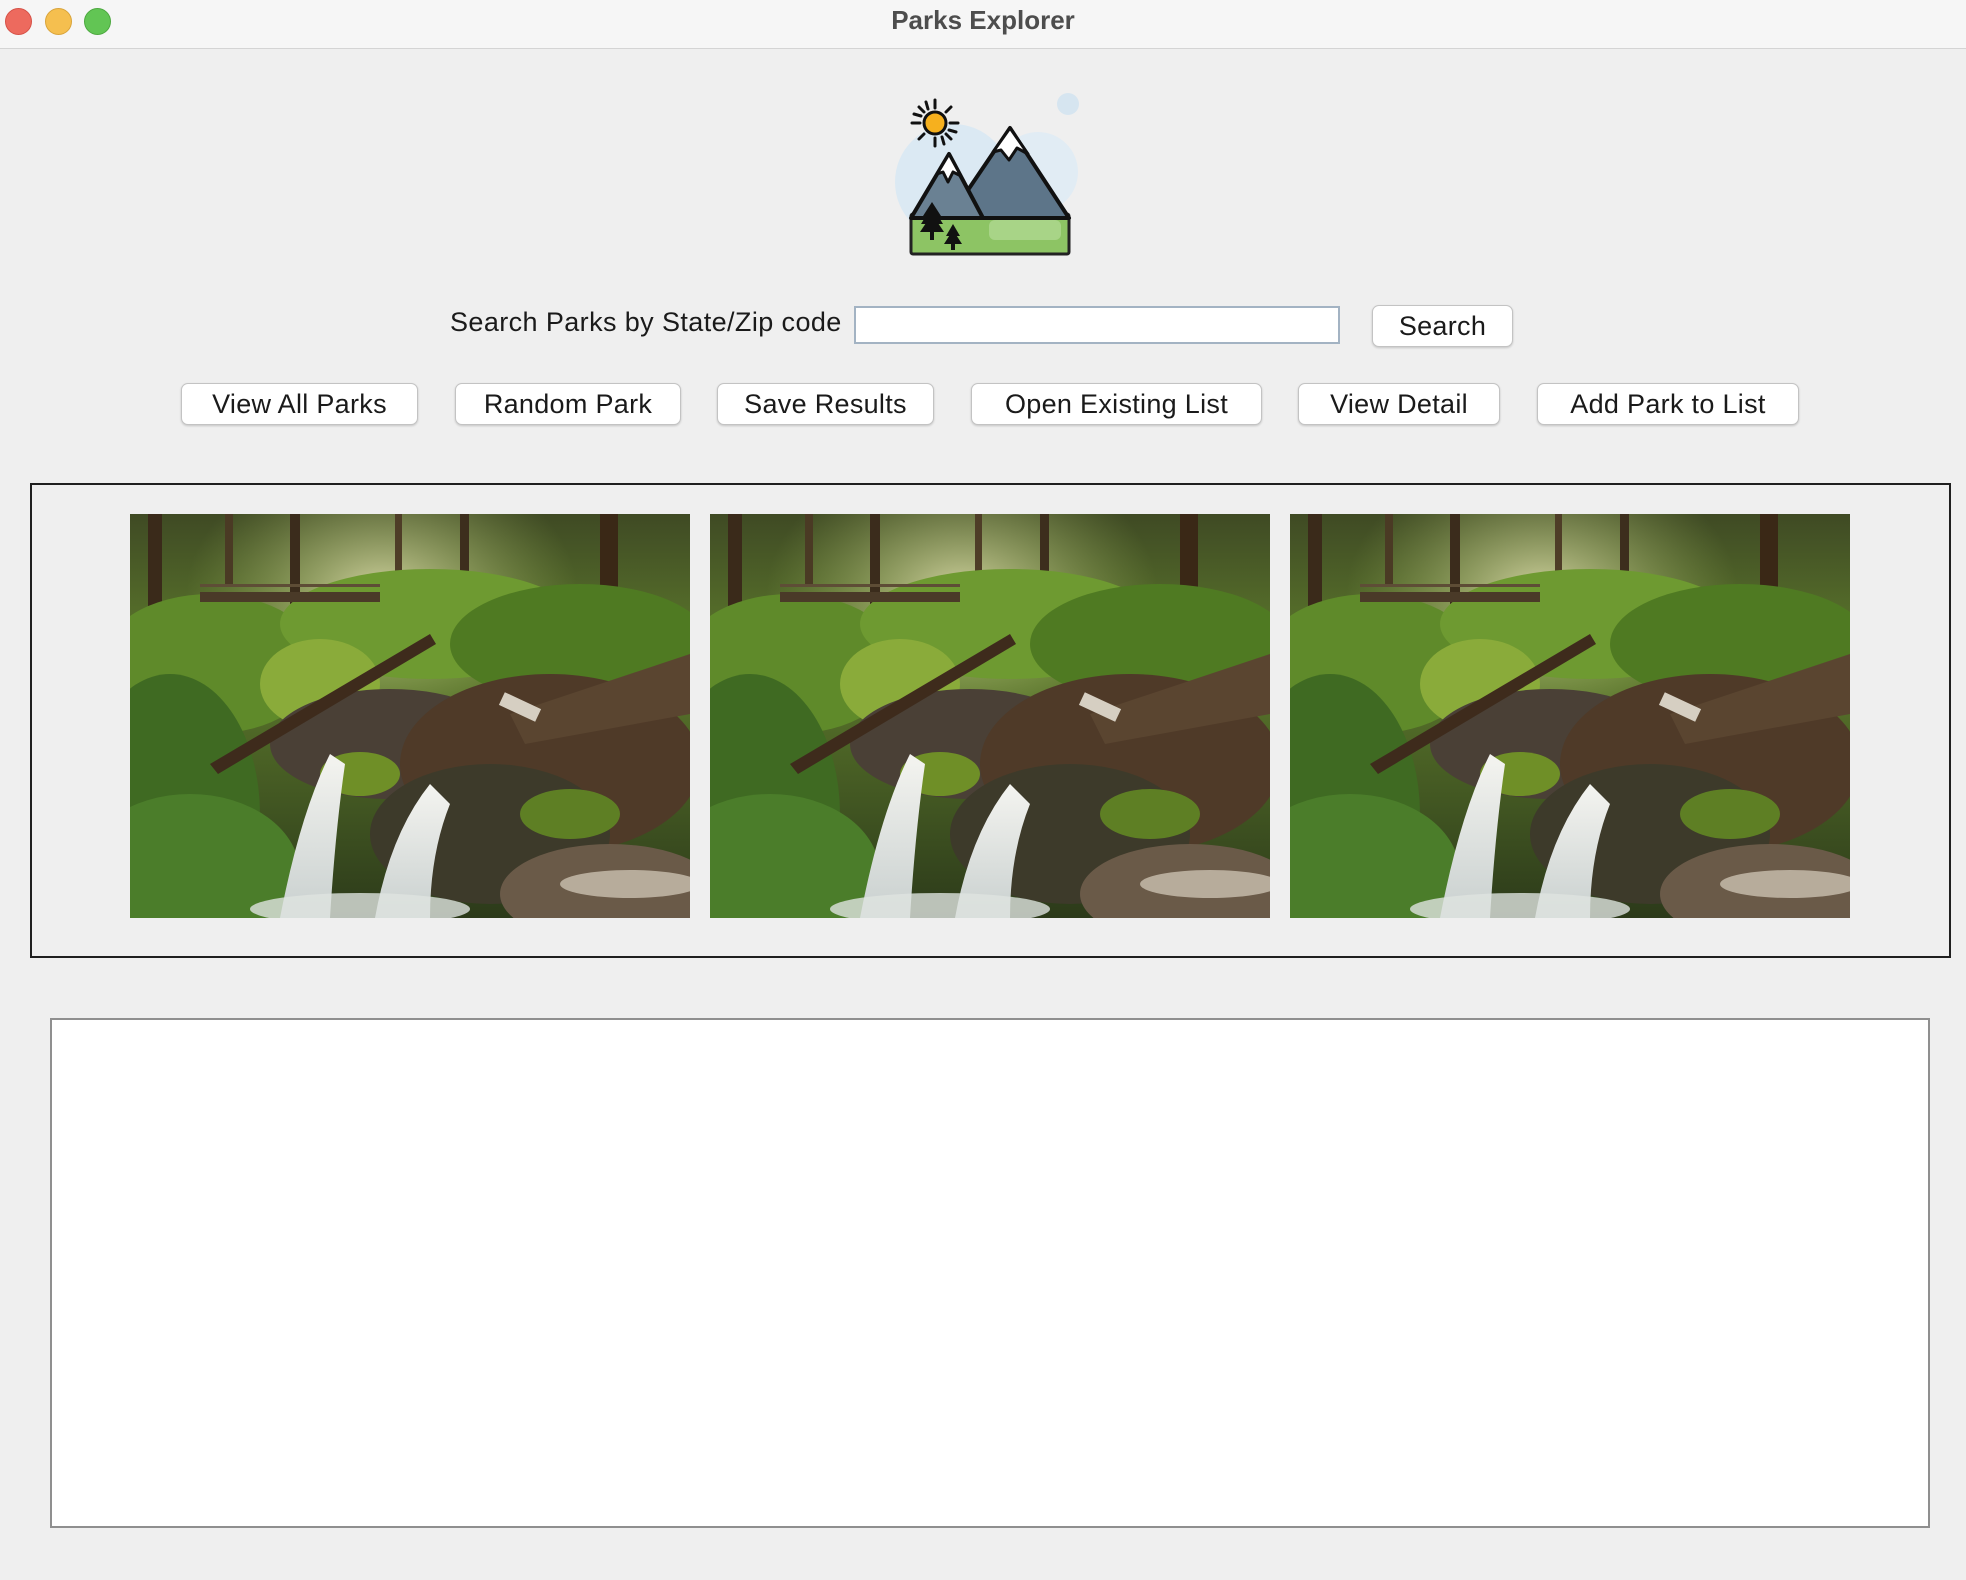 The width and height of the screenshot is (1966, 1580). I want to click on search-input, so click(1097, 325).